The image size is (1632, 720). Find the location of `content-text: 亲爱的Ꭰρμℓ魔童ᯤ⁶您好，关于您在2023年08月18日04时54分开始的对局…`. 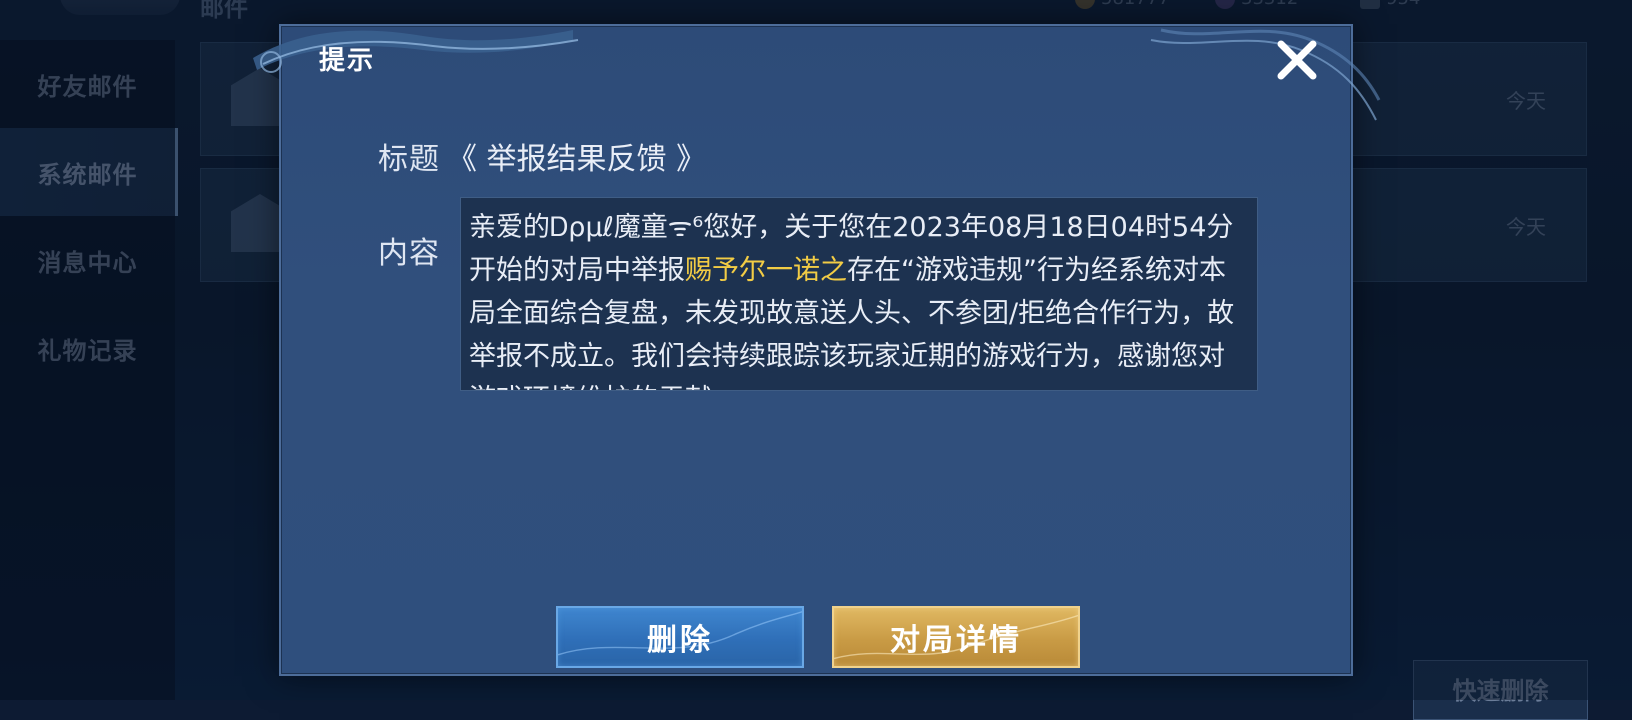

content-text: 亲爱的Ꭰρμℓ魔童ᯤ⁶您好，关于您在2023年08月18日04时54分开始的对局… is located at coordinates (859, 298).